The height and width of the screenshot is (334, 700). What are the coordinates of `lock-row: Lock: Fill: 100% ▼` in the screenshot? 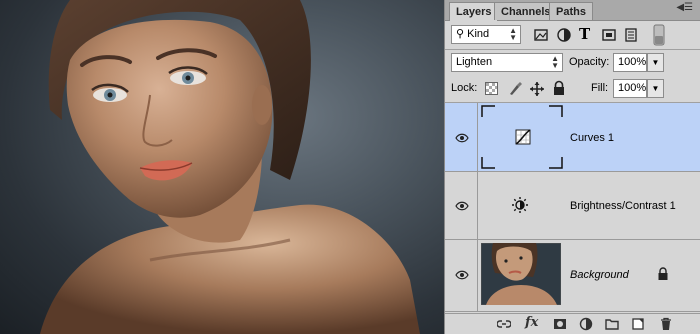 It's located at (572, 88).